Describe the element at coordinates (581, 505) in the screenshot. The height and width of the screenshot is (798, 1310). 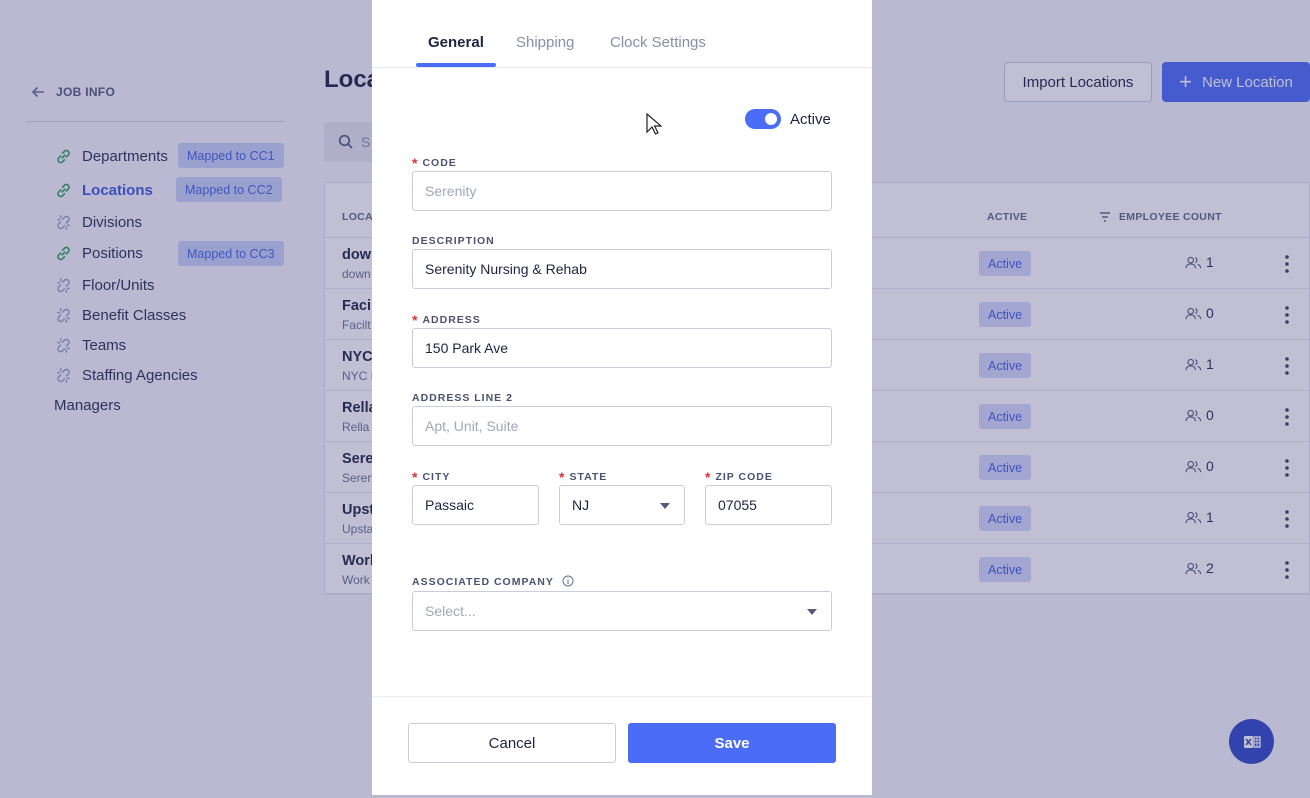
I see `state-value: NJ` at that location.